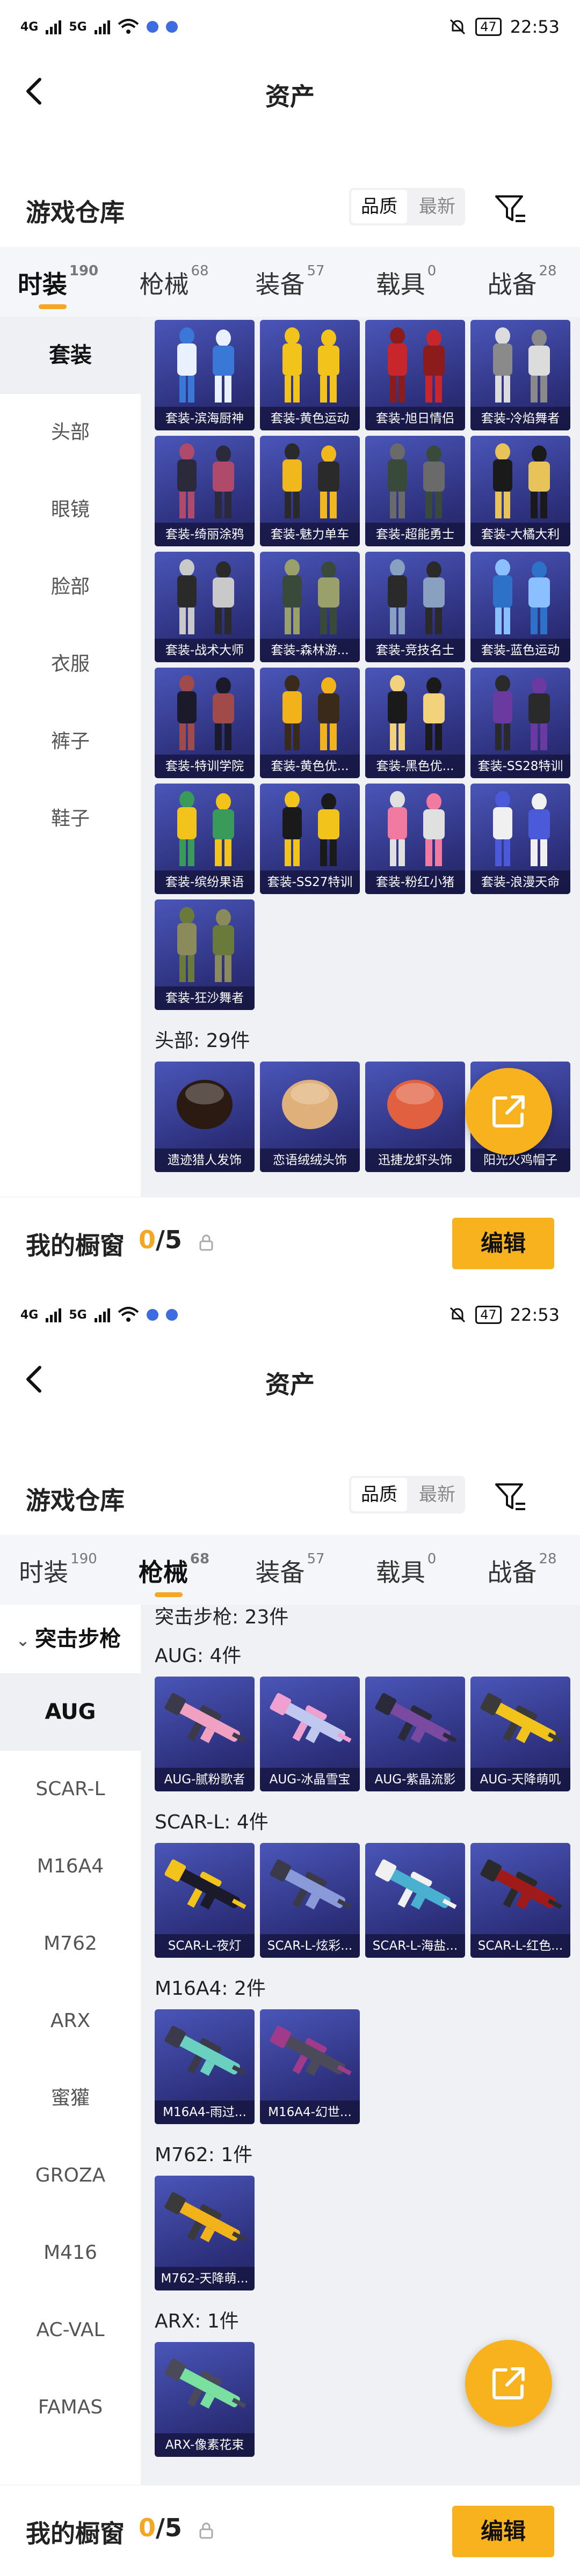  What do you see at coordinates (205, 882) in the screenshot?
I see `outfit-name: 套装-缤纷果语` at bounding box center [205, 882].